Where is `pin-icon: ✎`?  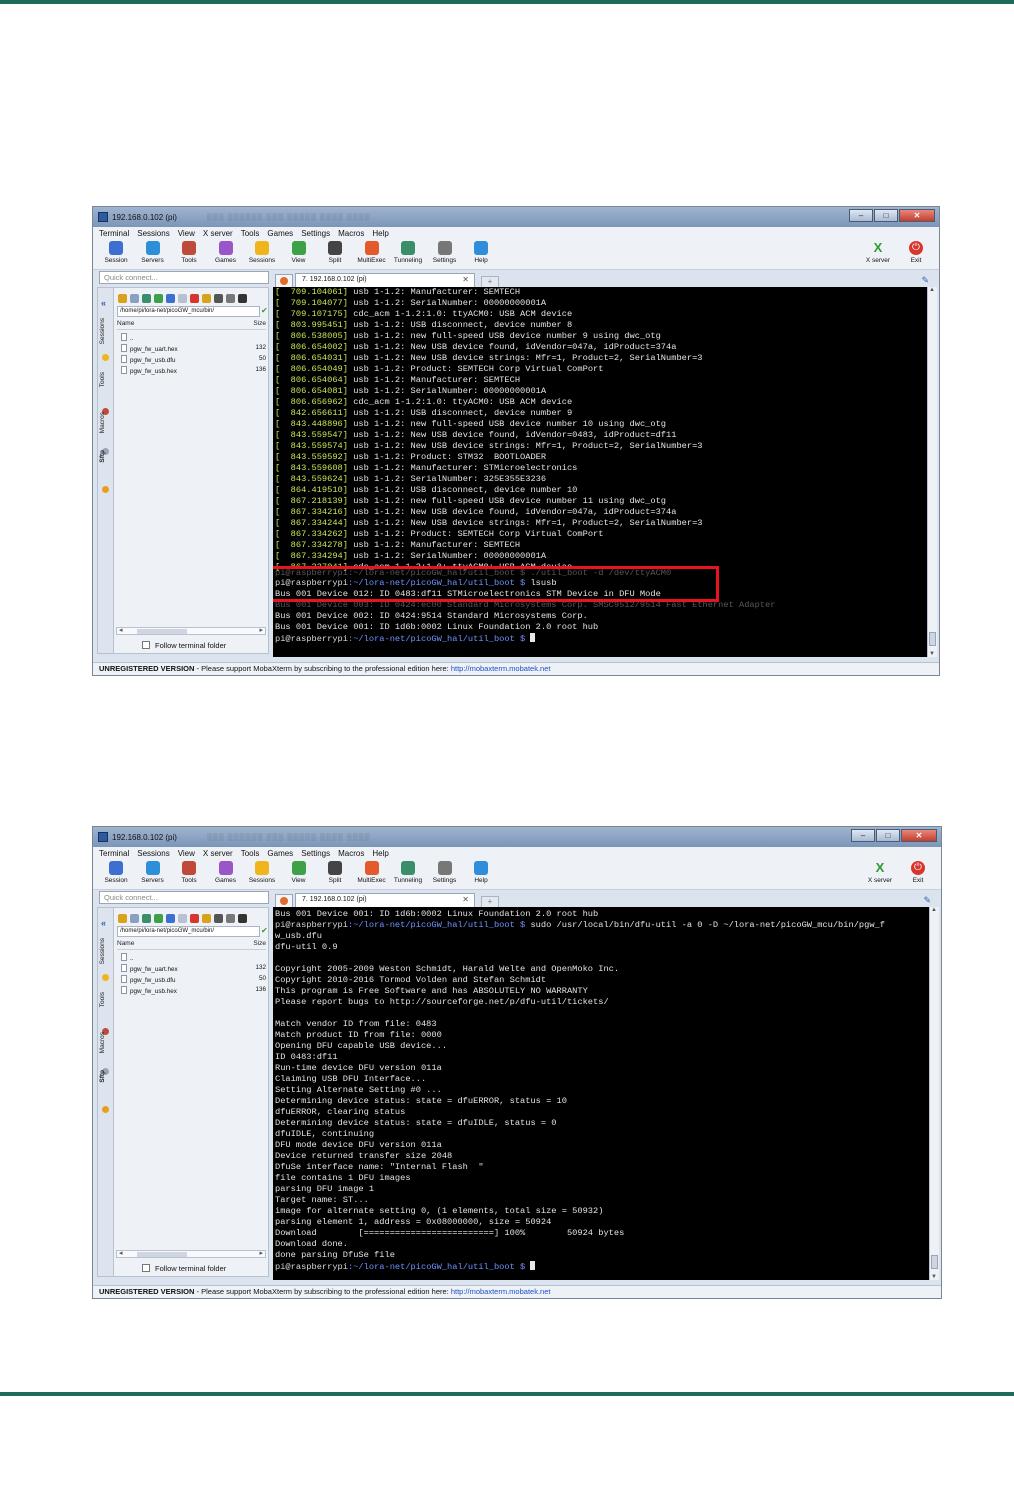 pin-icon: ✎ is located at coordinates (927, 900).